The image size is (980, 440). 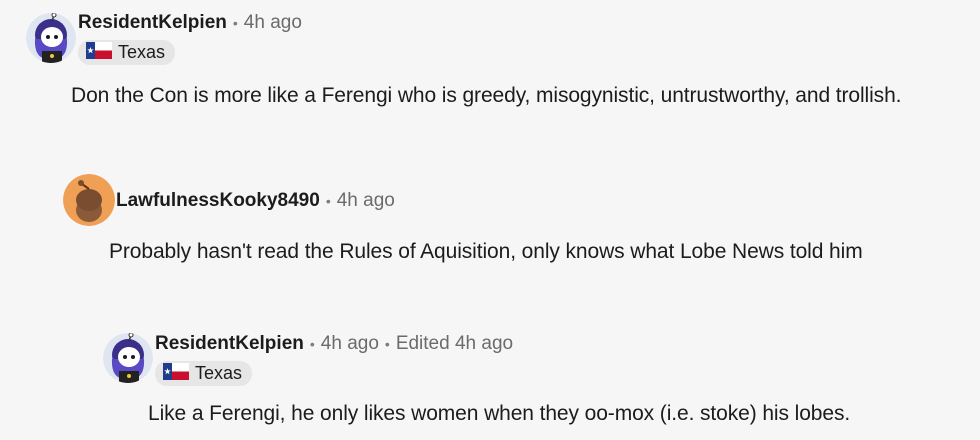 I want to click on username: LawfulnessKooky8490, so click(x=218, y=201).